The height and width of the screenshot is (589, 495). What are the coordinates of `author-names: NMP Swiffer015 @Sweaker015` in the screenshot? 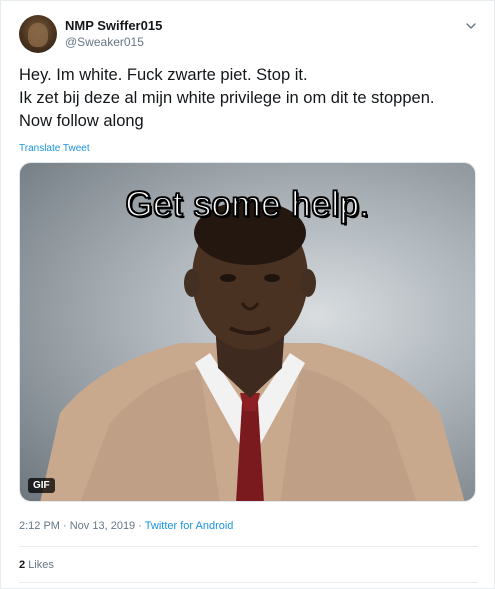 It's located at (113, 34).